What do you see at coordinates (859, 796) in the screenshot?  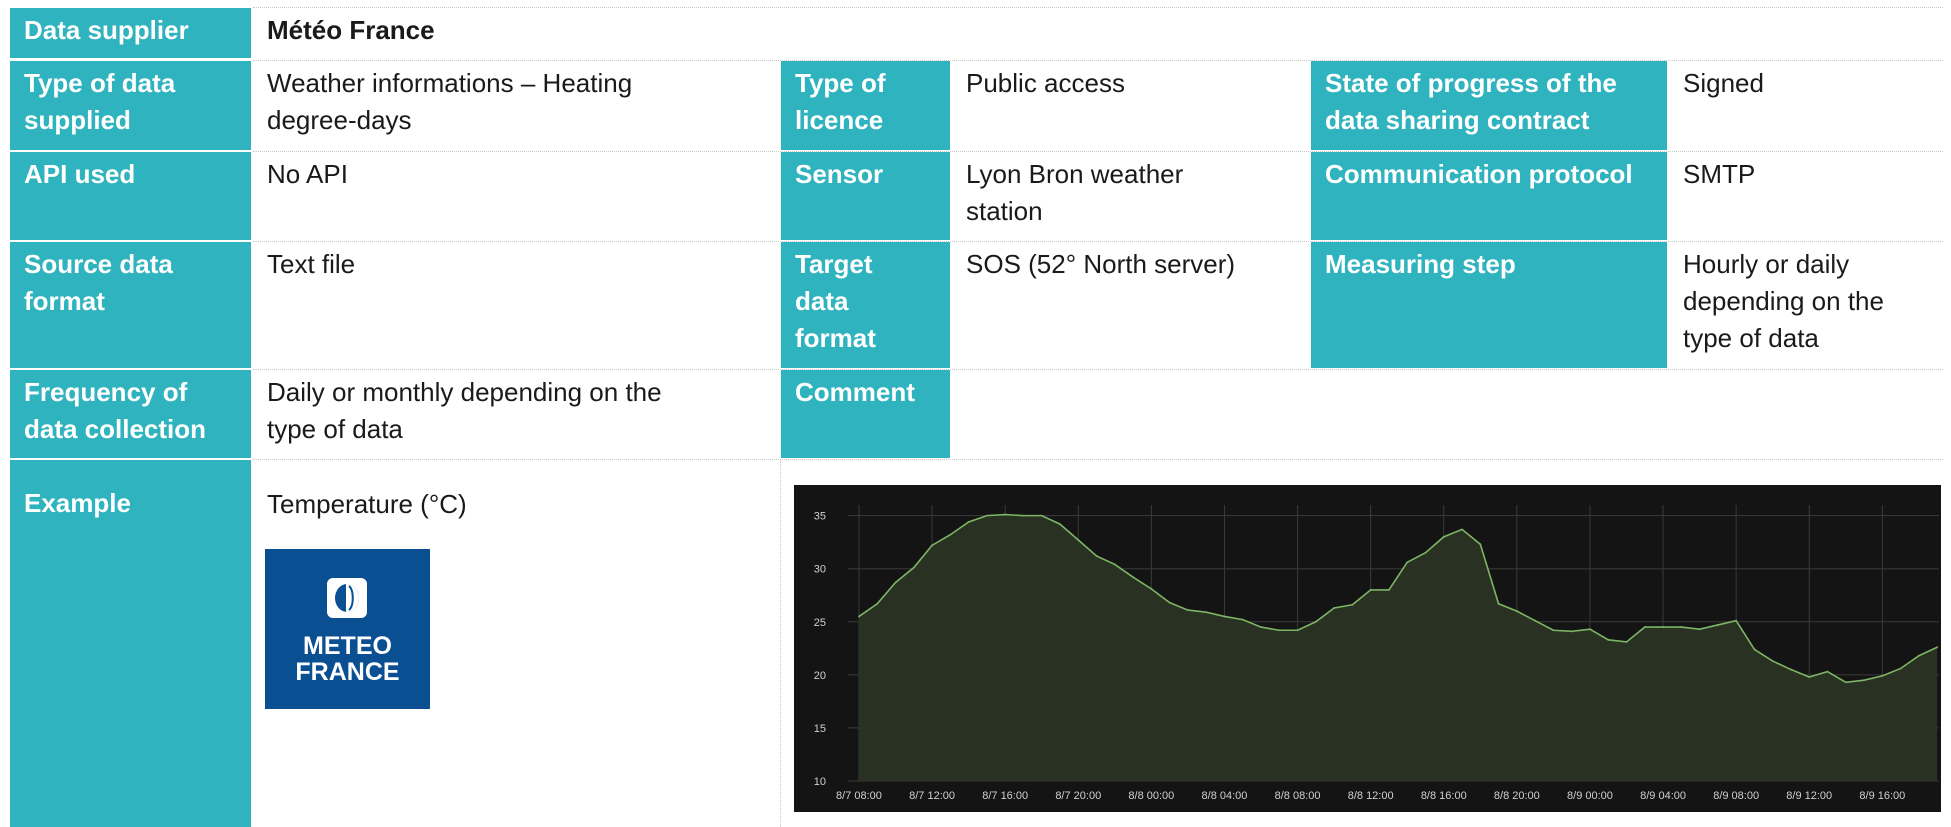 I see `x-tick-label: 8/7 08:00` at bounding box center [859, 796].